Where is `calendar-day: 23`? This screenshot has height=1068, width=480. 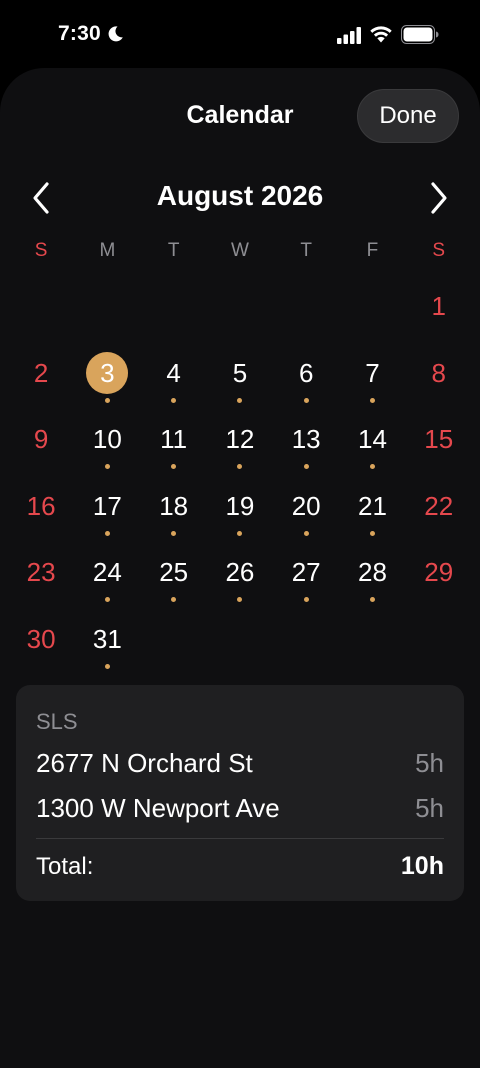 calendar-day: 23 is located at coordinates (41, 570).